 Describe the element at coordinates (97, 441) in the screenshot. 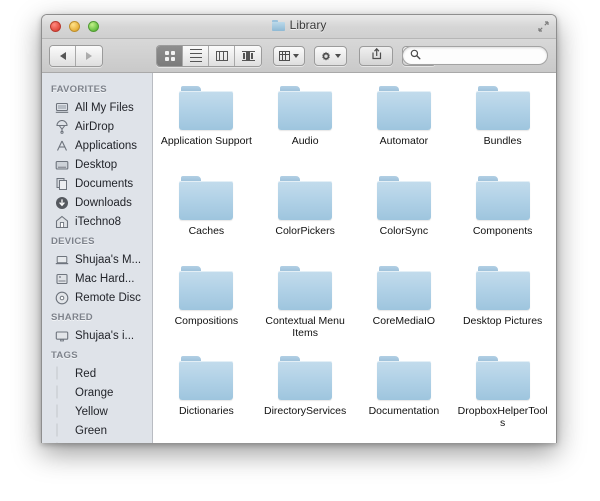

I see `sidebar-item-tag-blue: Blue` at that location.